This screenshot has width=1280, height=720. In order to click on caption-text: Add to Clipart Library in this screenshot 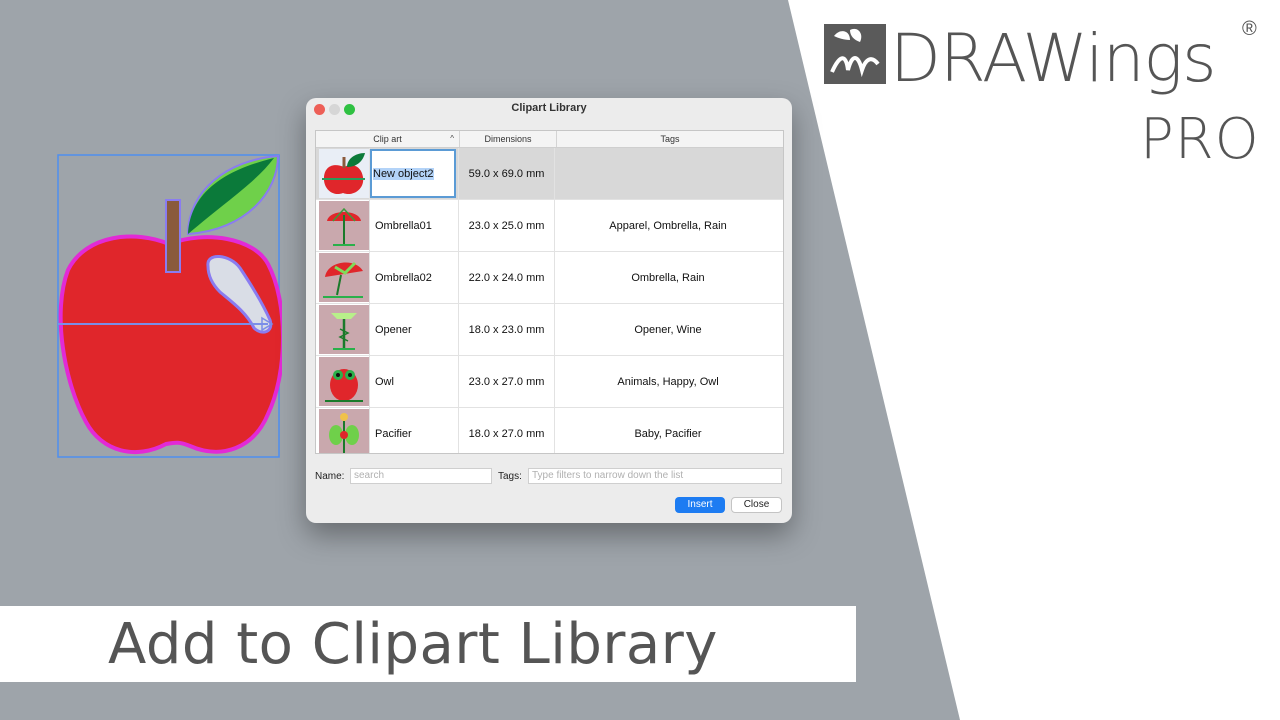, I will do `click(413, 644)`.